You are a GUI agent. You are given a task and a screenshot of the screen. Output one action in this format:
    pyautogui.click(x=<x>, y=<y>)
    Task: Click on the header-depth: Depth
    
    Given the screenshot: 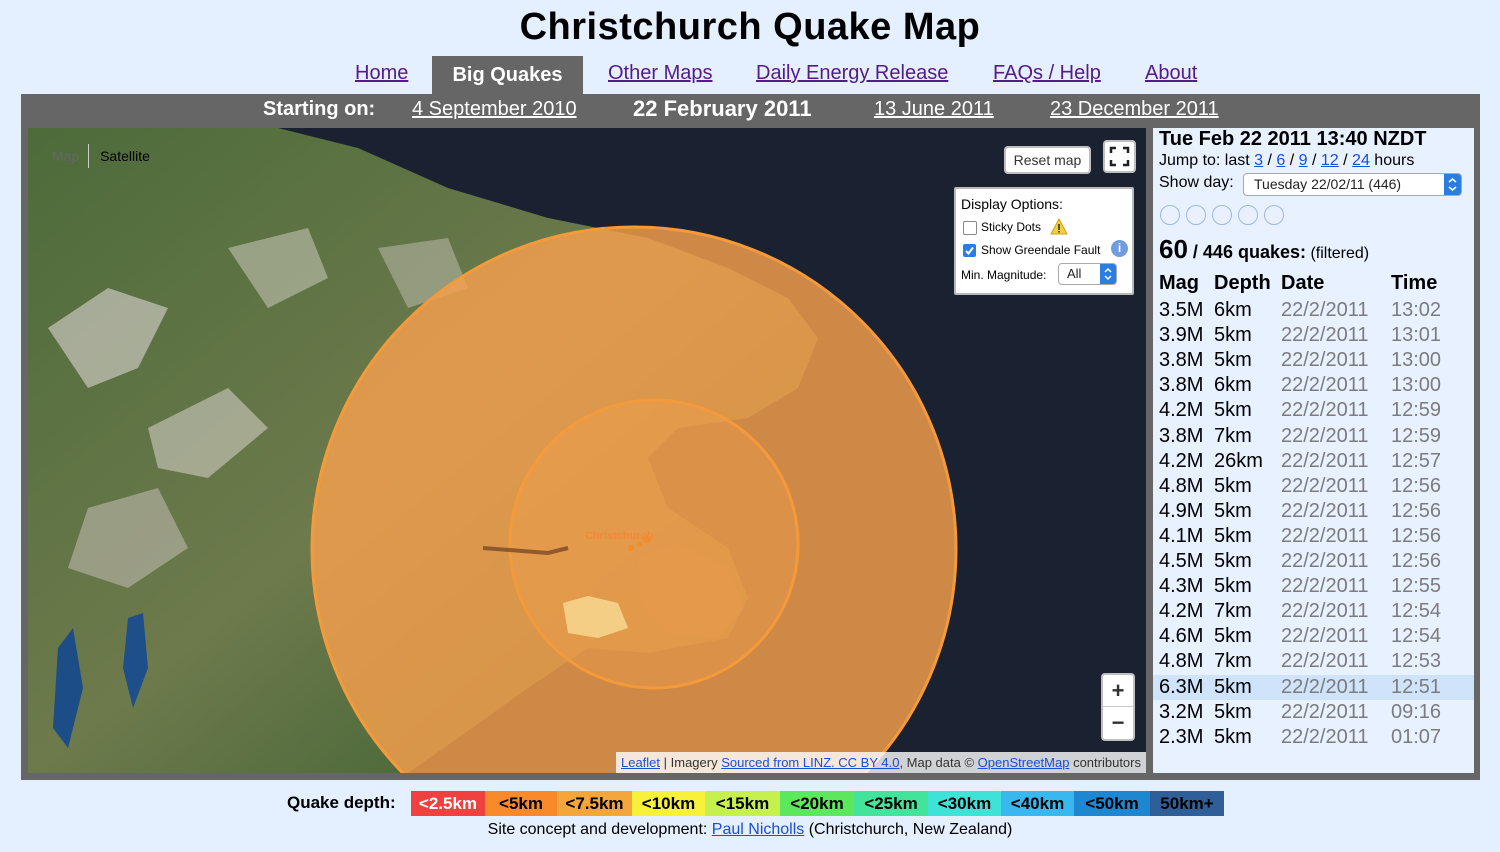 What is the action you would take?
    pyautogui.click(x=1242, y=283)
    